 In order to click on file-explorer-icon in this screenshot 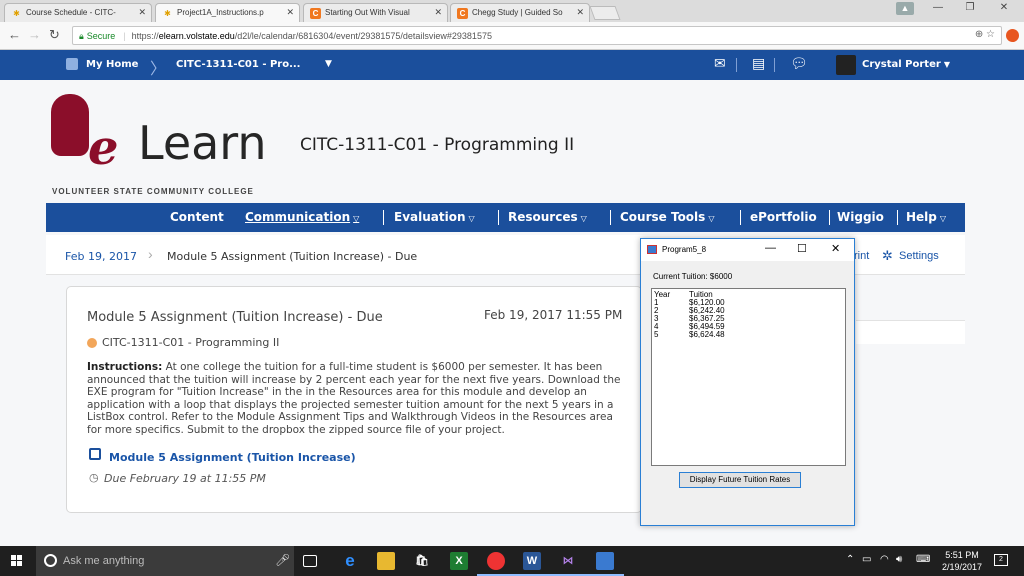, I will do `click(386, 561)`.